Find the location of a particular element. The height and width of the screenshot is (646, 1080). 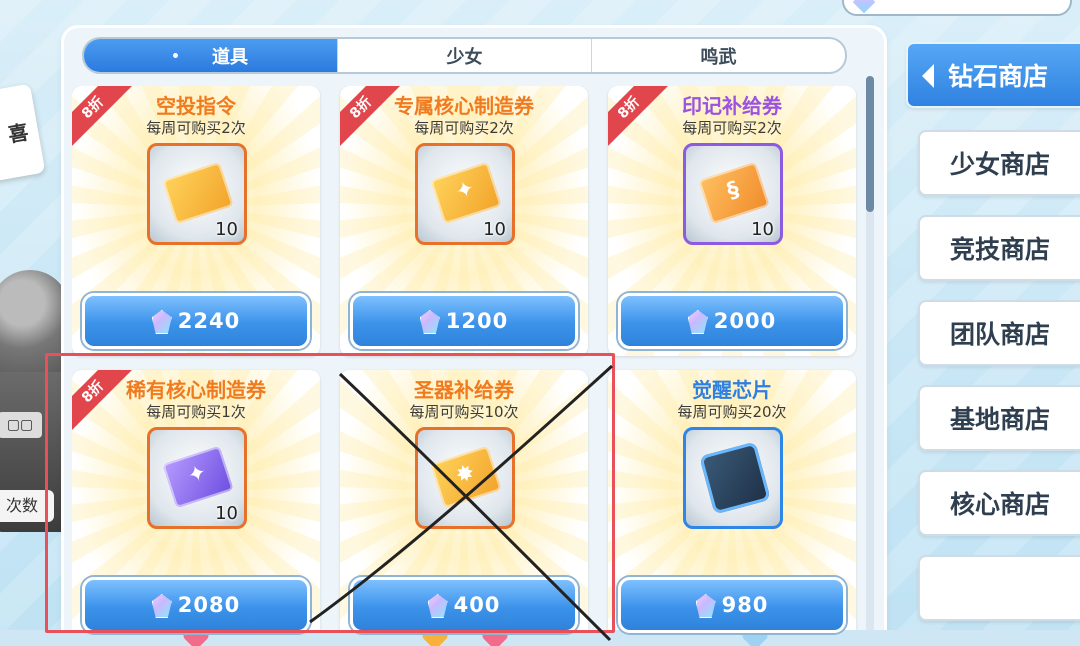

sidebar-item-girls-shop: 少女商店 is located at coordinates (999, 163).